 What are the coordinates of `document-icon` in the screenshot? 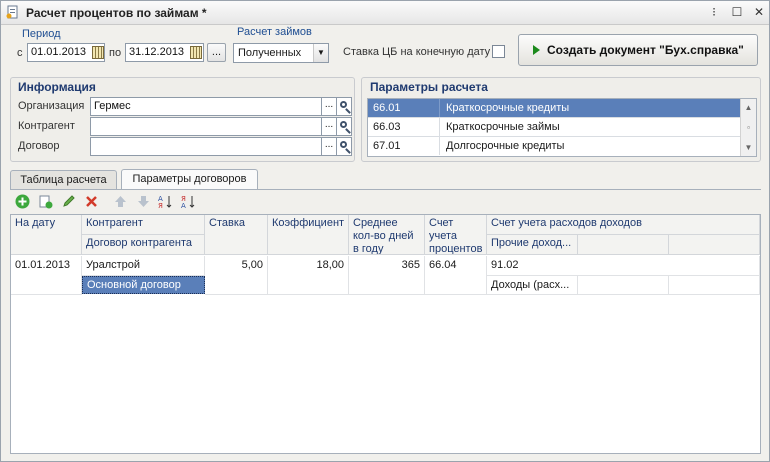 It's located at (12, 12).